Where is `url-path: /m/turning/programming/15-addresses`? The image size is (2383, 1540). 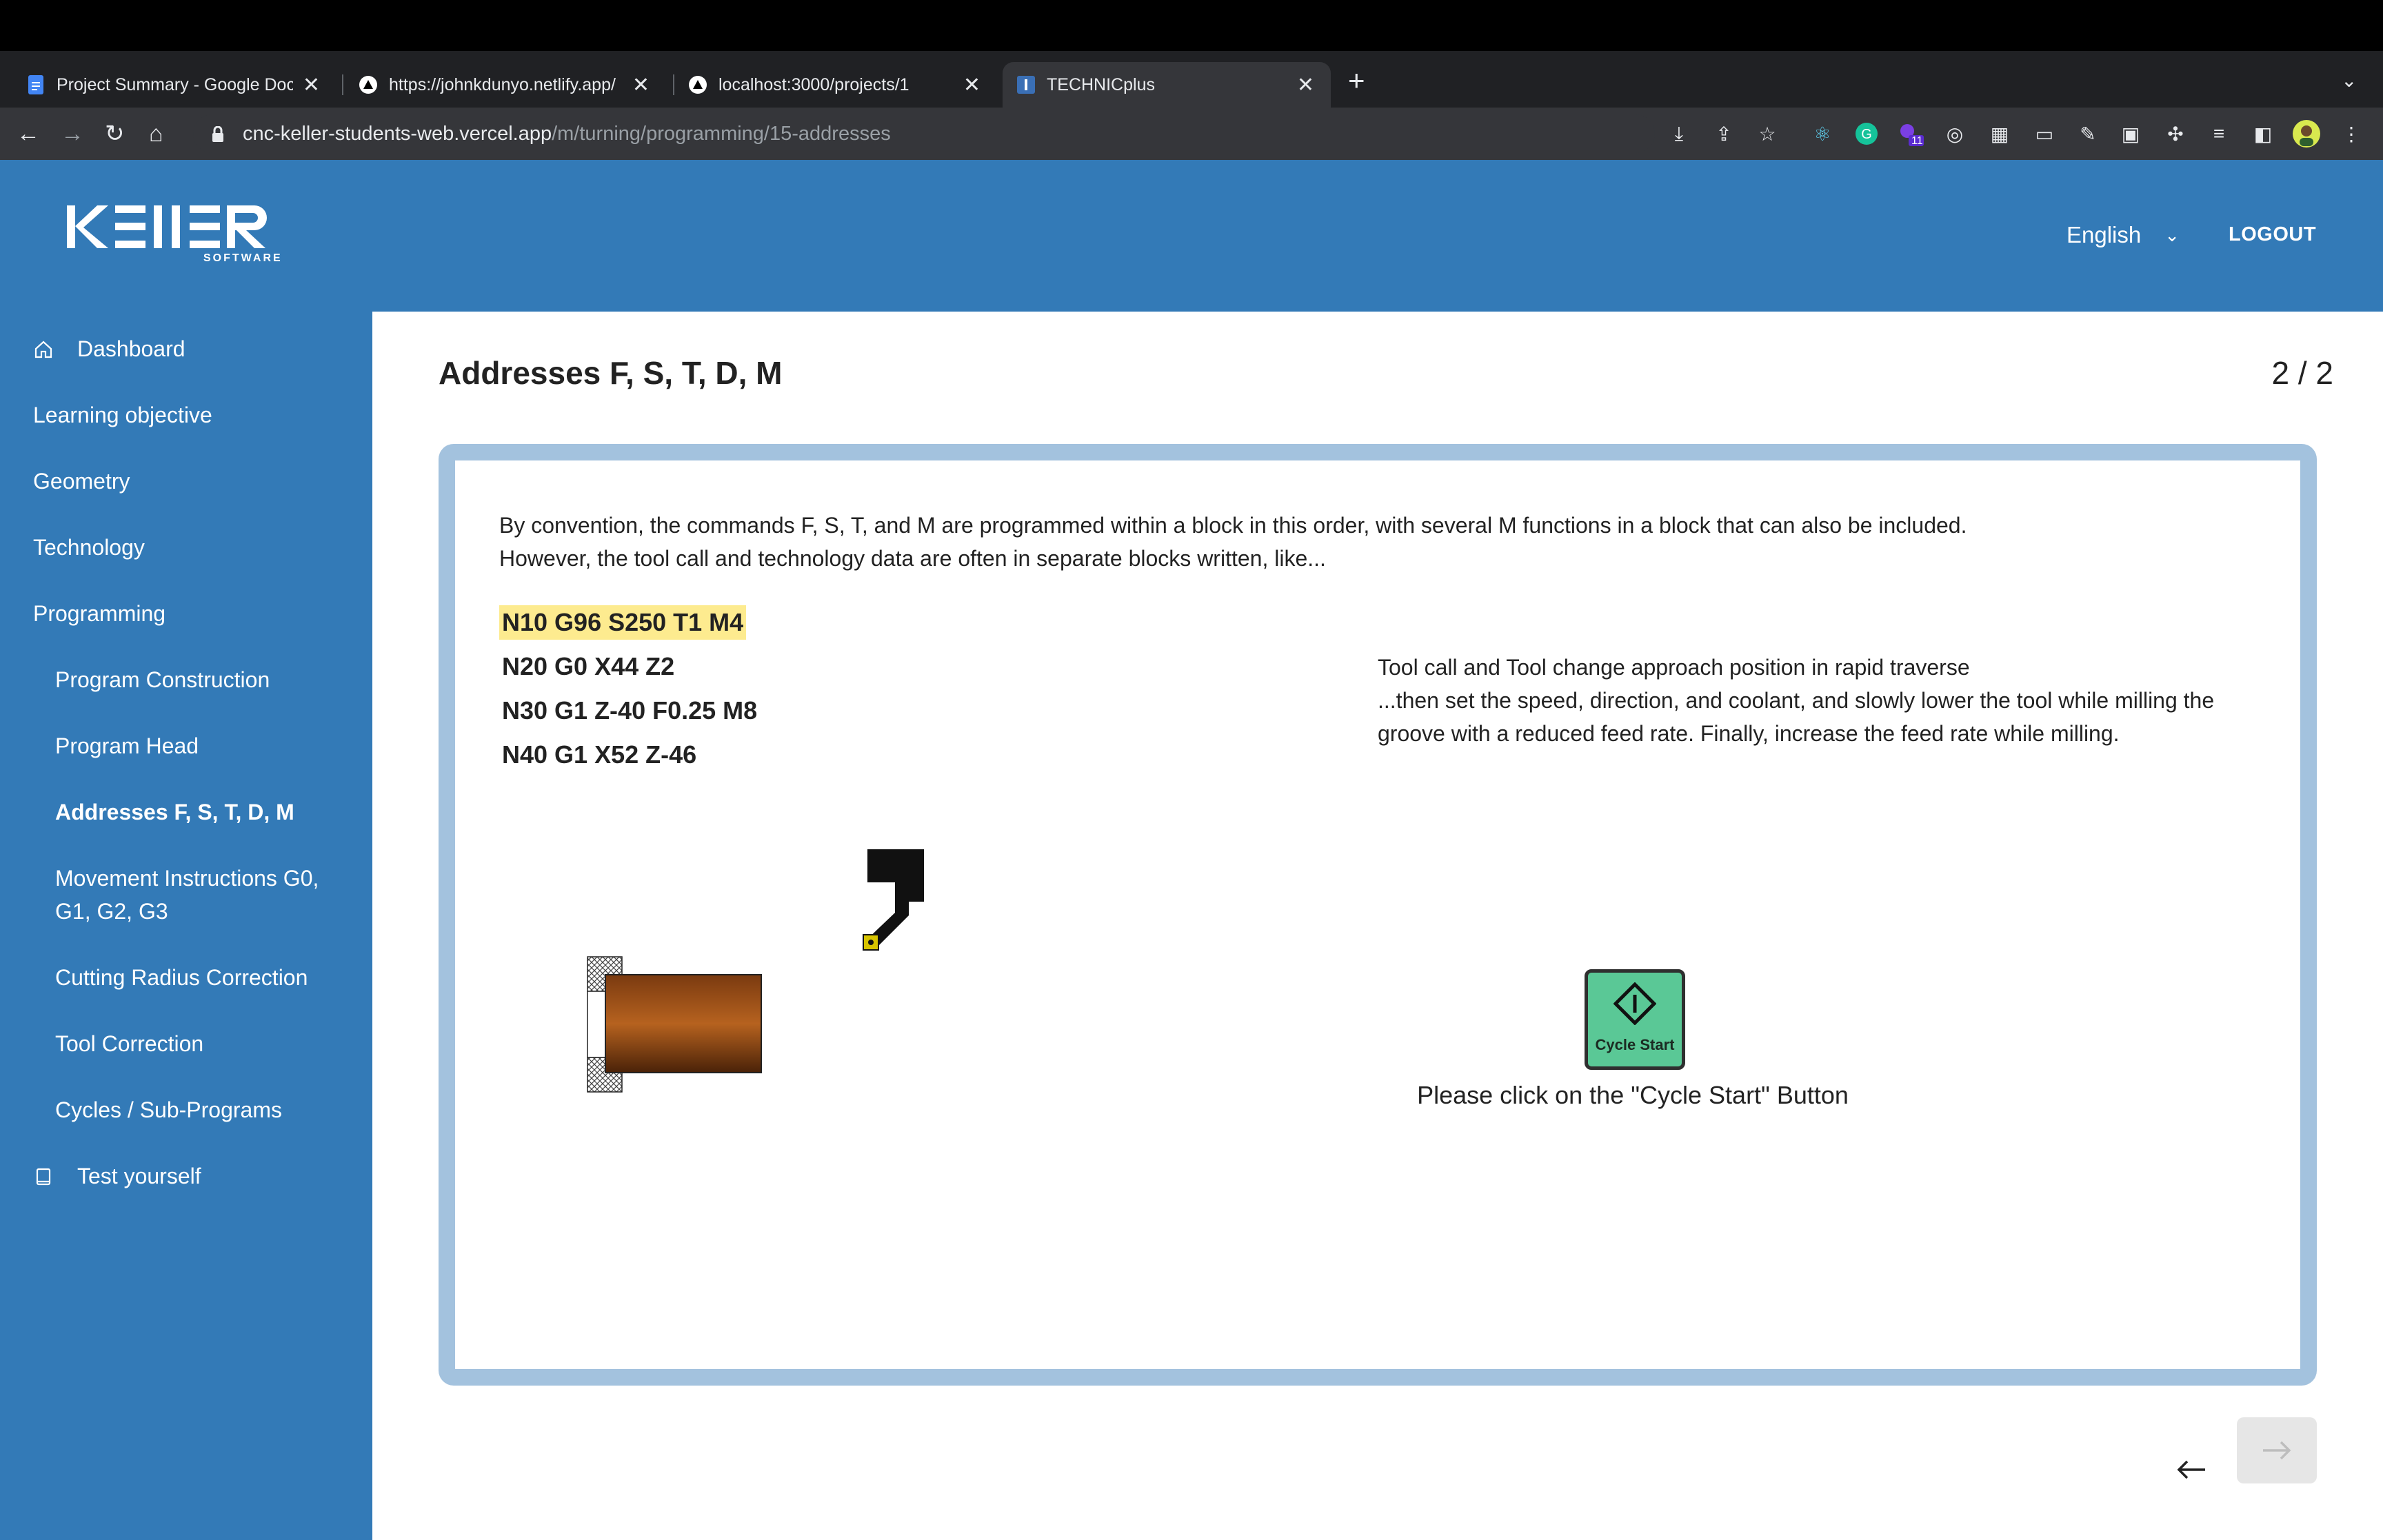
url-path: /m/turning/programming/15-addresses is located at coordinates (721, 134).